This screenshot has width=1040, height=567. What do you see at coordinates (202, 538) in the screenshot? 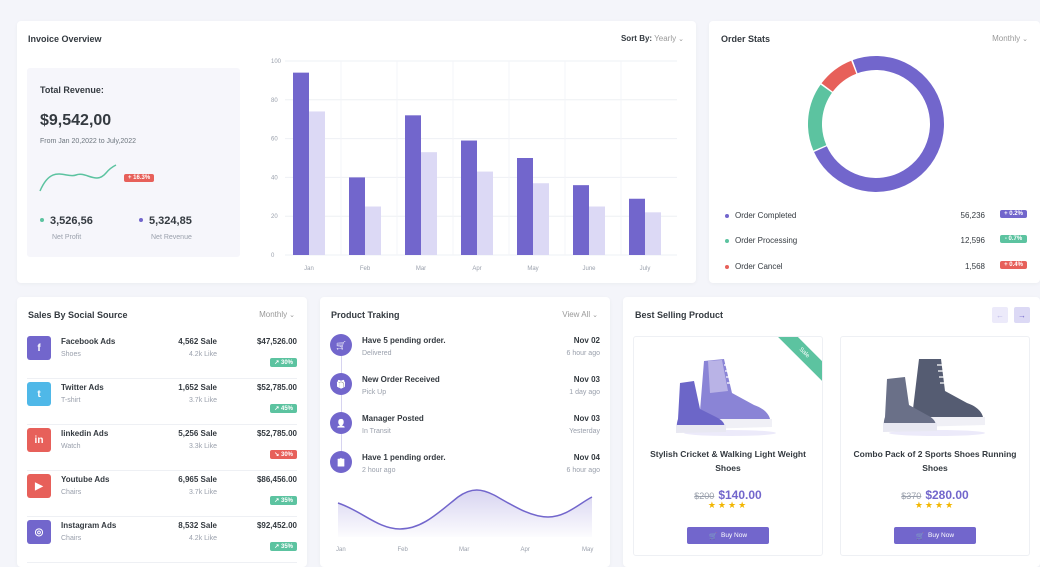
I see `social-likes: 4.2k Like` at bounding box center [202, 538].